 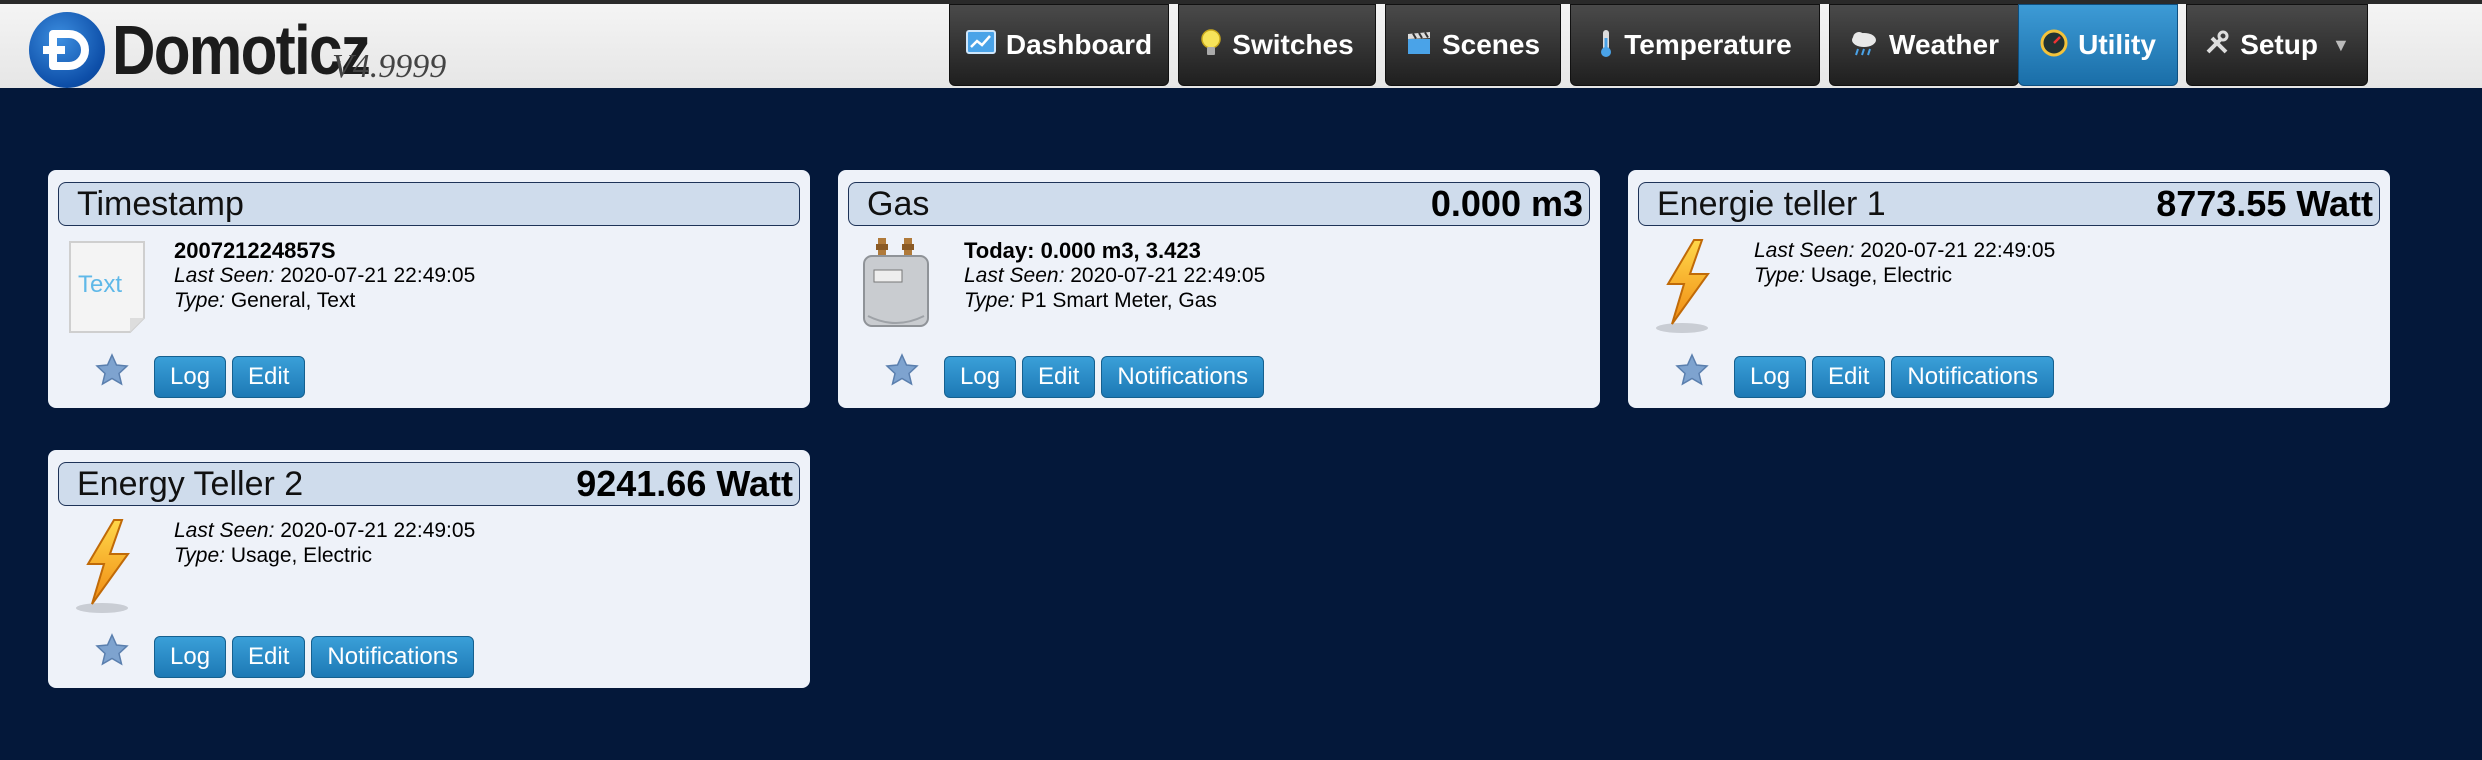 I want to click on nav-temperature: Temperature, so click(x=1695, y=45).